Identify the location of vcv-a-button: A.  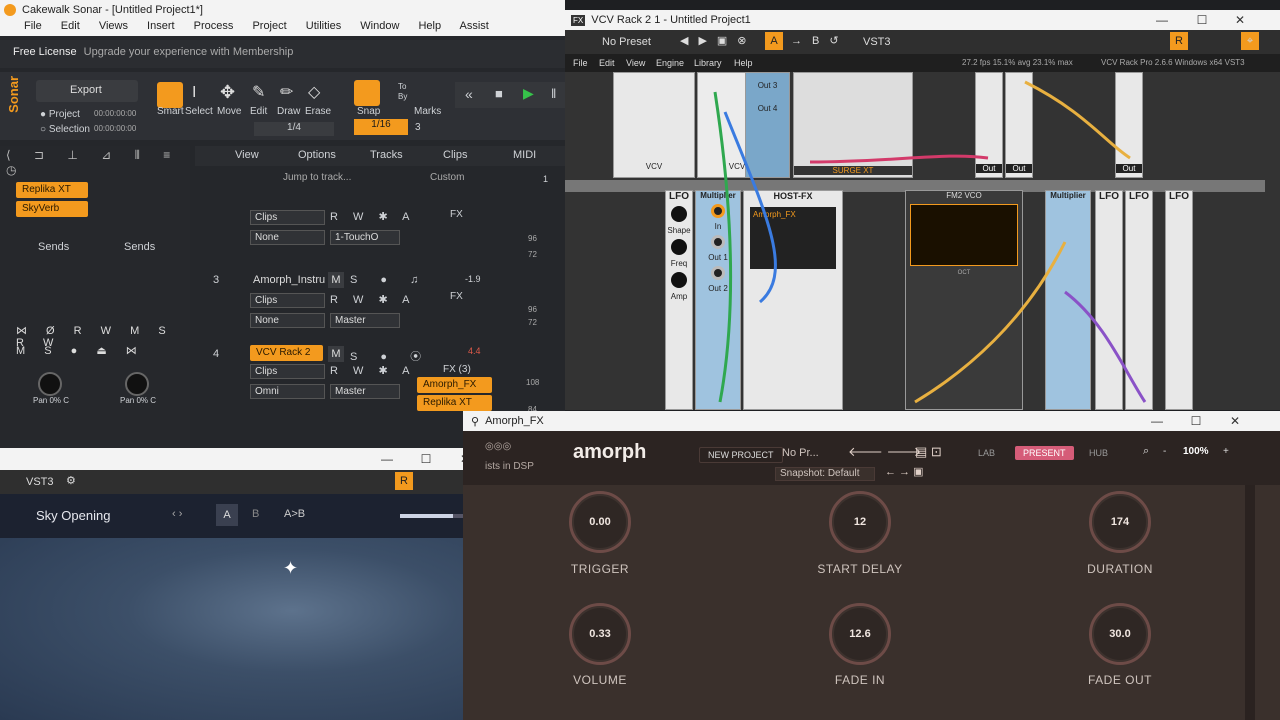
(774, 41).